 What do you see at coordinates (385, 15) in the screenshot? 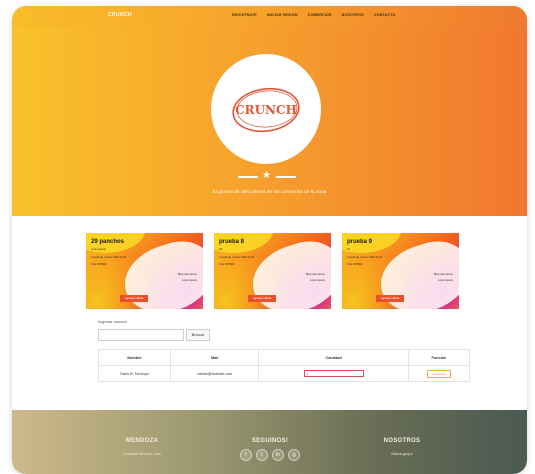
I see `nav-link-contacto: CONTACTO` at bounding box center [385, 15].